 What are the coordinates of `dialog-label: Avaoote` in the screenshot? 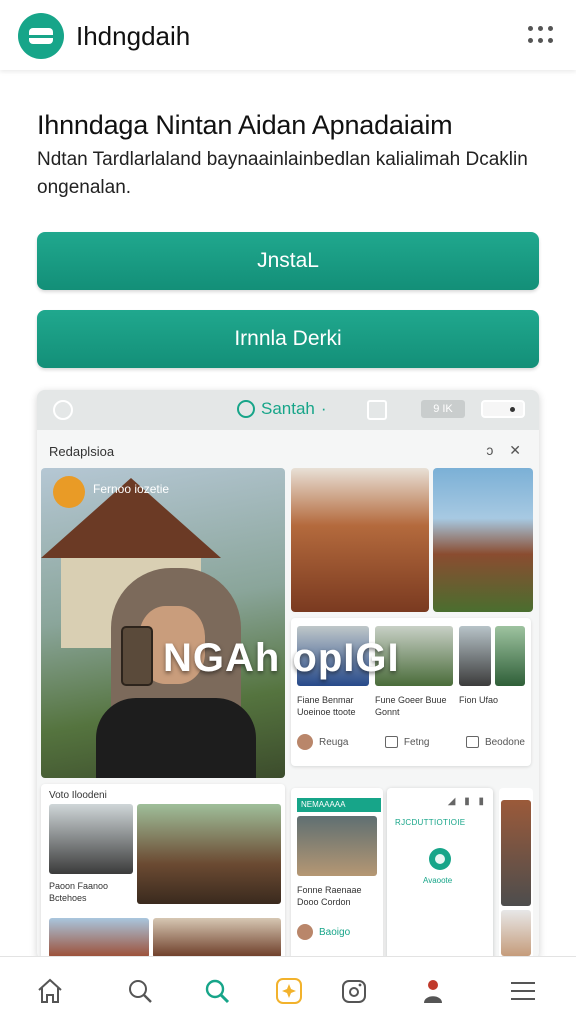 It's located at (438, 880).